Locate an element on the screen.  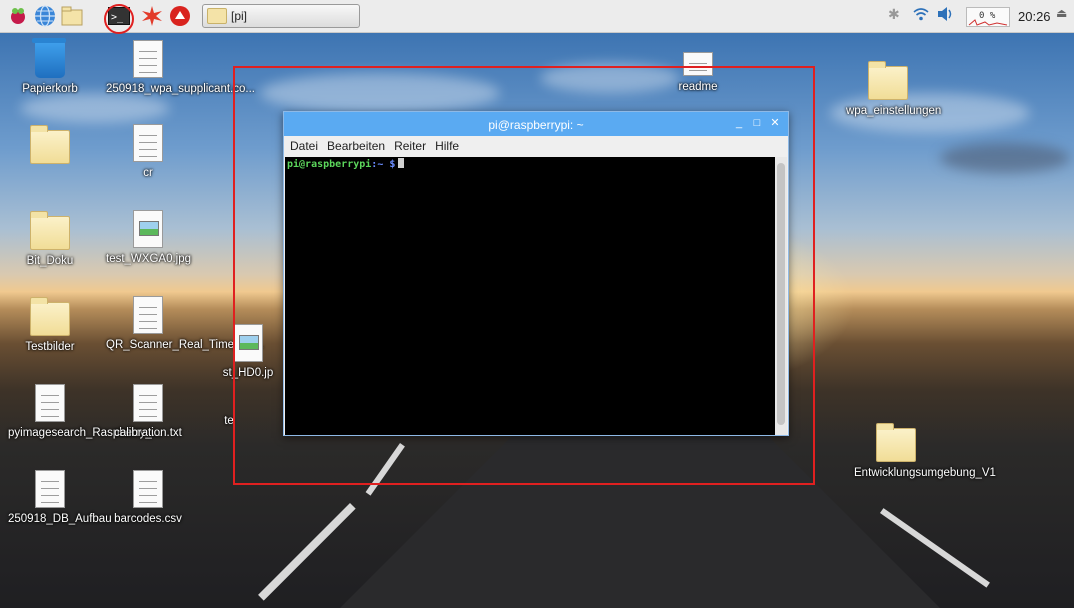
desktop-icon-wpa-einstellungen: wpa_einstellungen is located at coordinates (893, 89).